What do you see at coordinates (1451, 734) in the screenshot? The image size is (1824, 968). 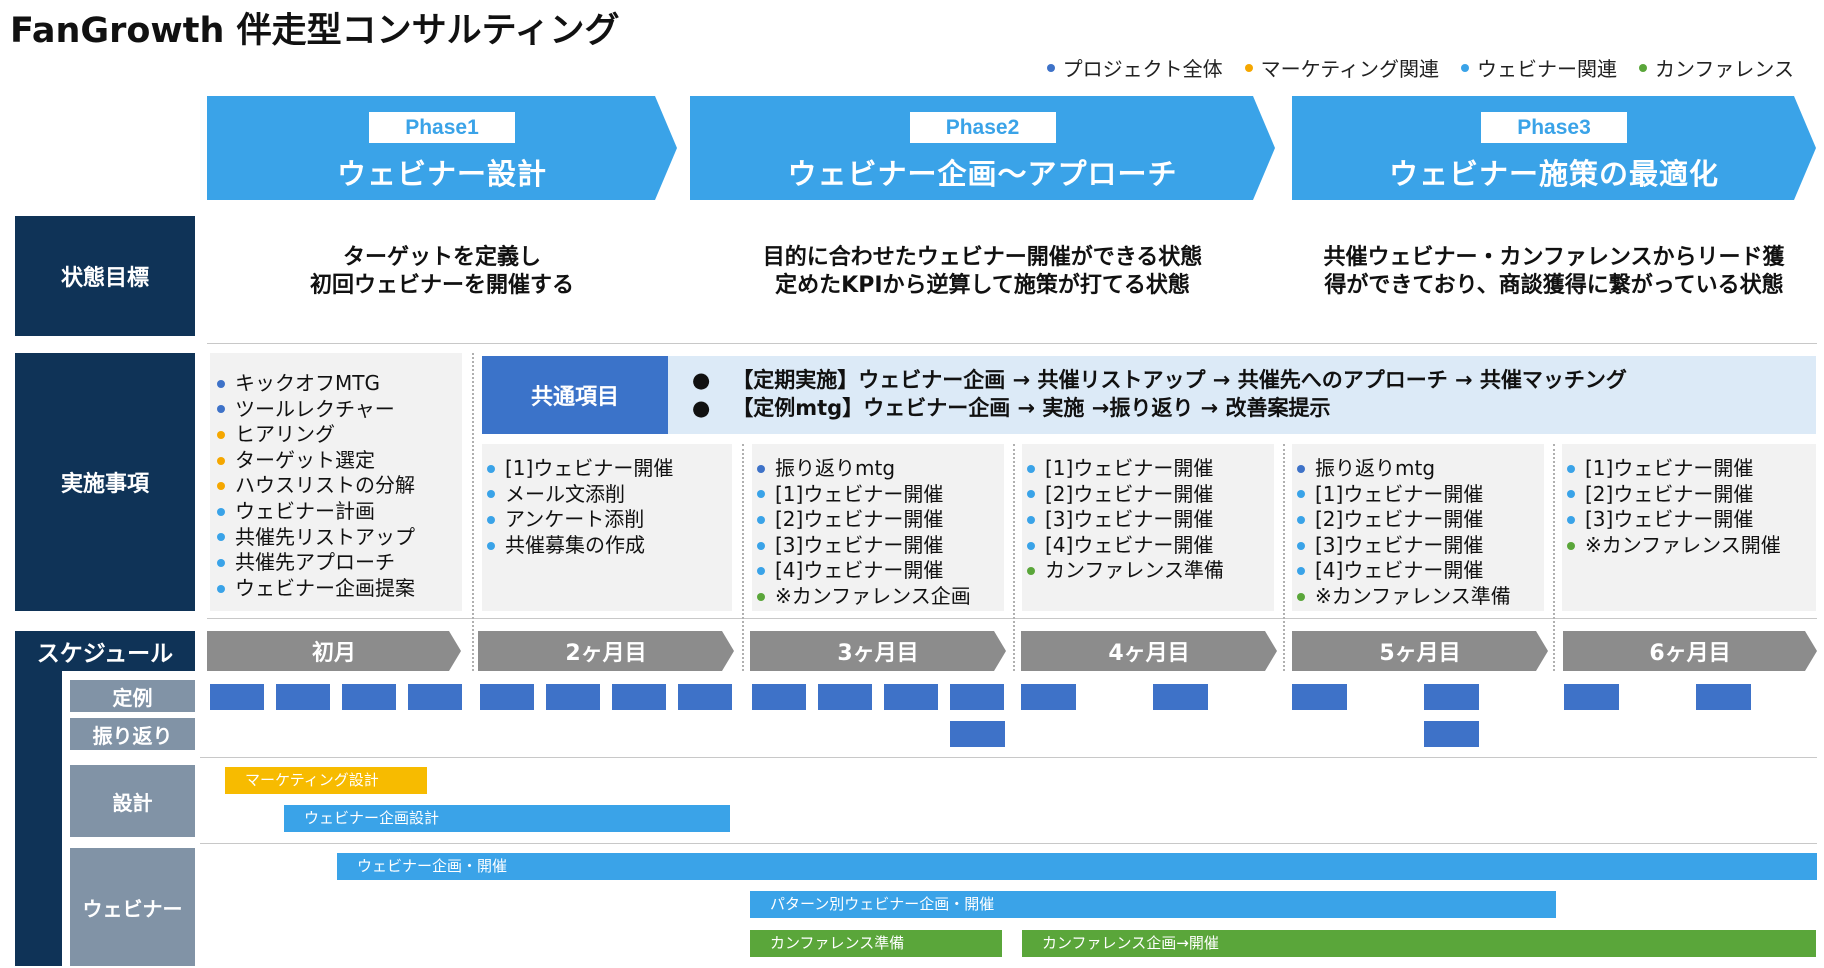 I see `review-meeting-block` at bounding box center [1451, 734].